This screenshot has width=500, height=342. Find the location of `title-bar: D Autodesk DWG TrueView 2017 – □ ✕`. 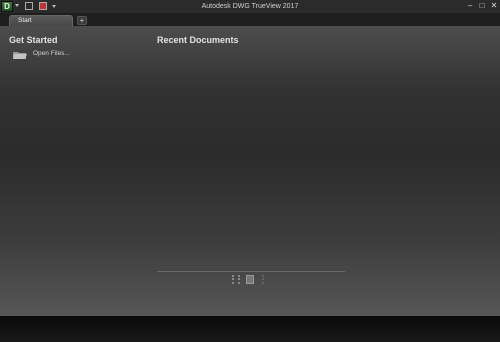

title-bar: D Autodesk DWG TrueView 2017 – □ ✕ is located at coordinates (250, 6).